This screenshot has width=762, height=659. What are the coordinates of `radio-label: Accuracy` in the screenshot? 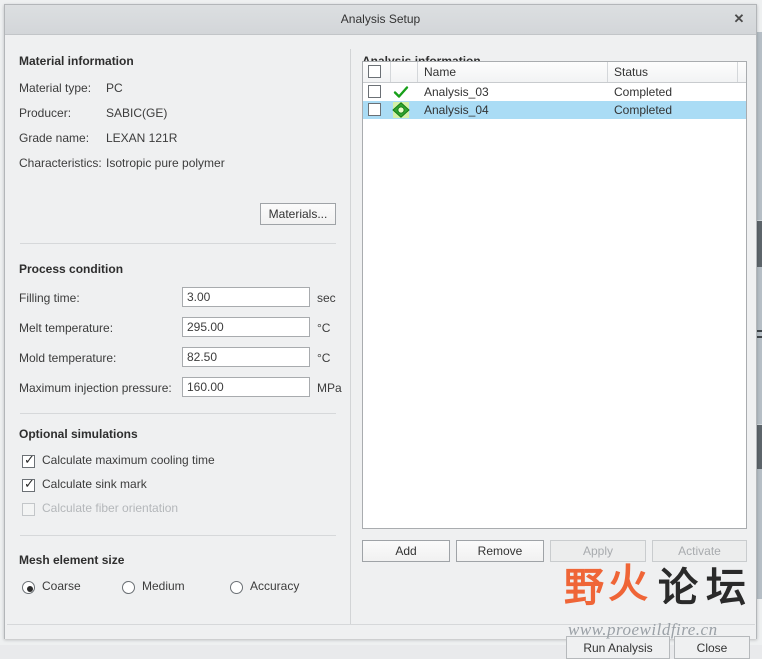 It's located at (275, 586).